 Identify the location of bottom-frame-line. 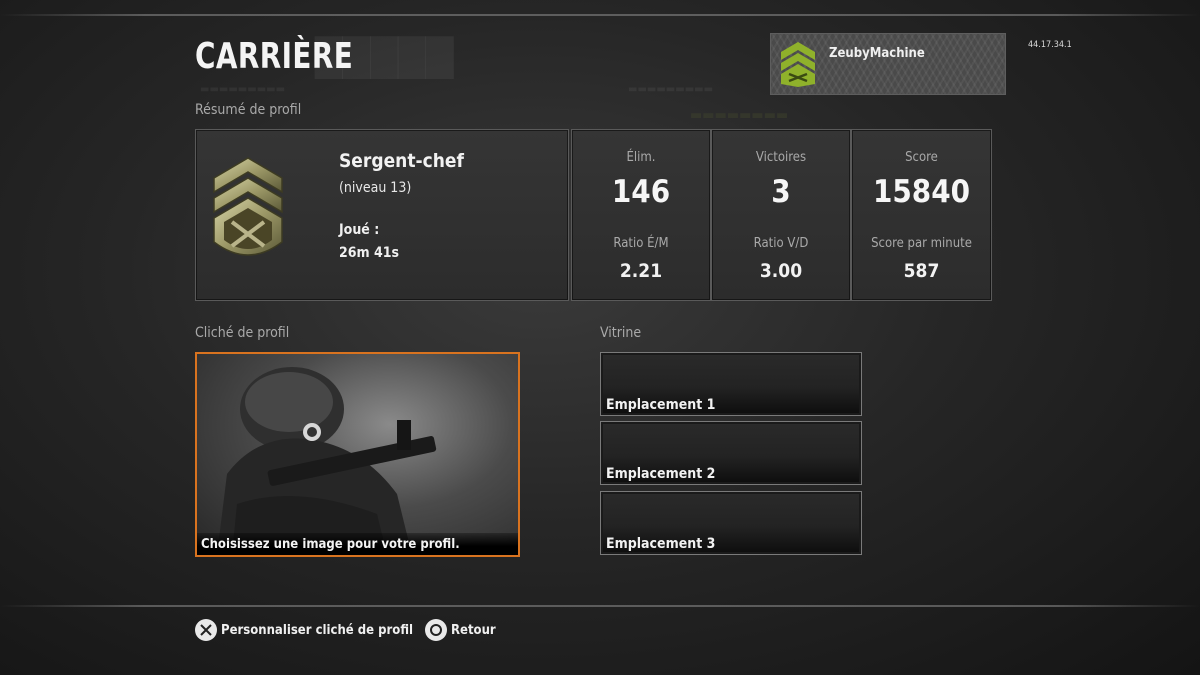
(600, 606).